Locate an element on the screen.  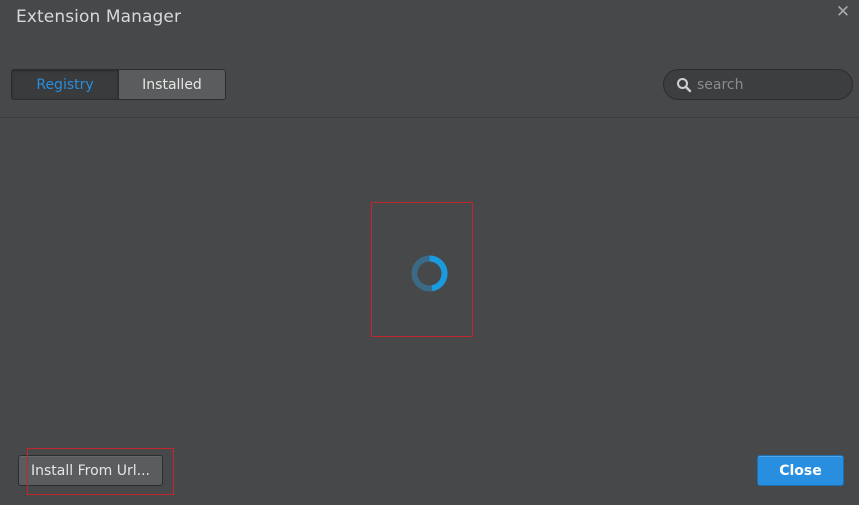
tab-bar: Registry Installed is located at coordinates (118, 84).